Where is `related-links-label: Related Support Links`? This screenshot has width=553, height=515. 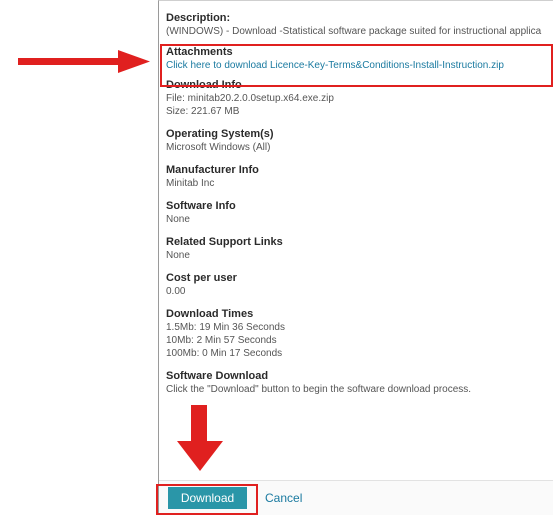
related-links-label: Related Support Links is located at coordinates (224, 242).